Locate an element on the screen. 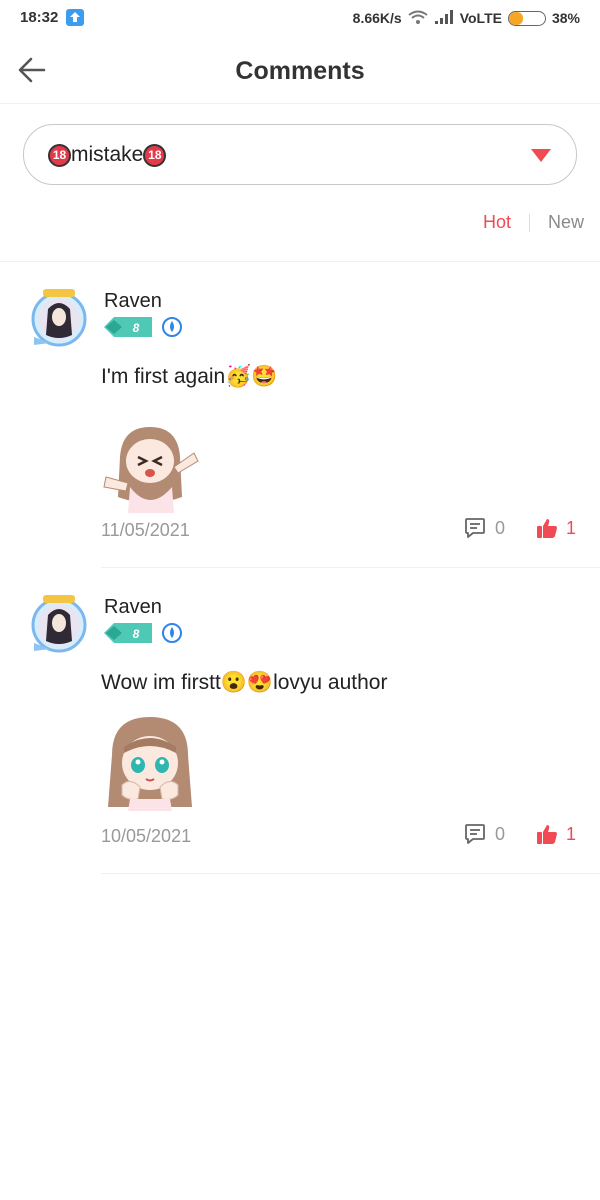 This screenshot has width=600, height=1200. sort-hot-tab: Hot is located at coordinates (497, 222).